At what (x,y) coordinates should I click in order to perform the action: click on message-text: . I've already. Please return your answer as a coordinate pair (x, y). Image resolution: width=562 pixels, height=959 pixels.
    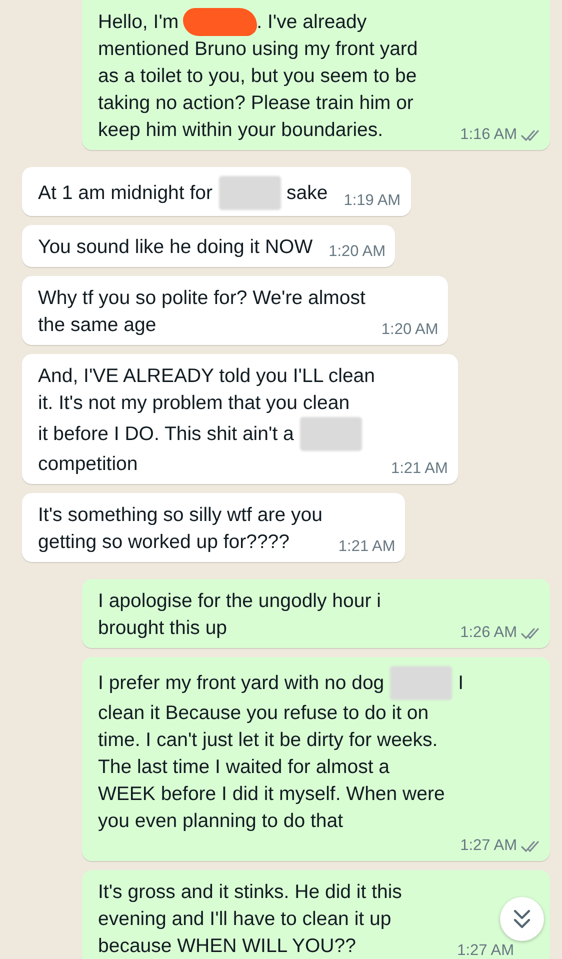
    Looking at the image, I should click on (311, 22).